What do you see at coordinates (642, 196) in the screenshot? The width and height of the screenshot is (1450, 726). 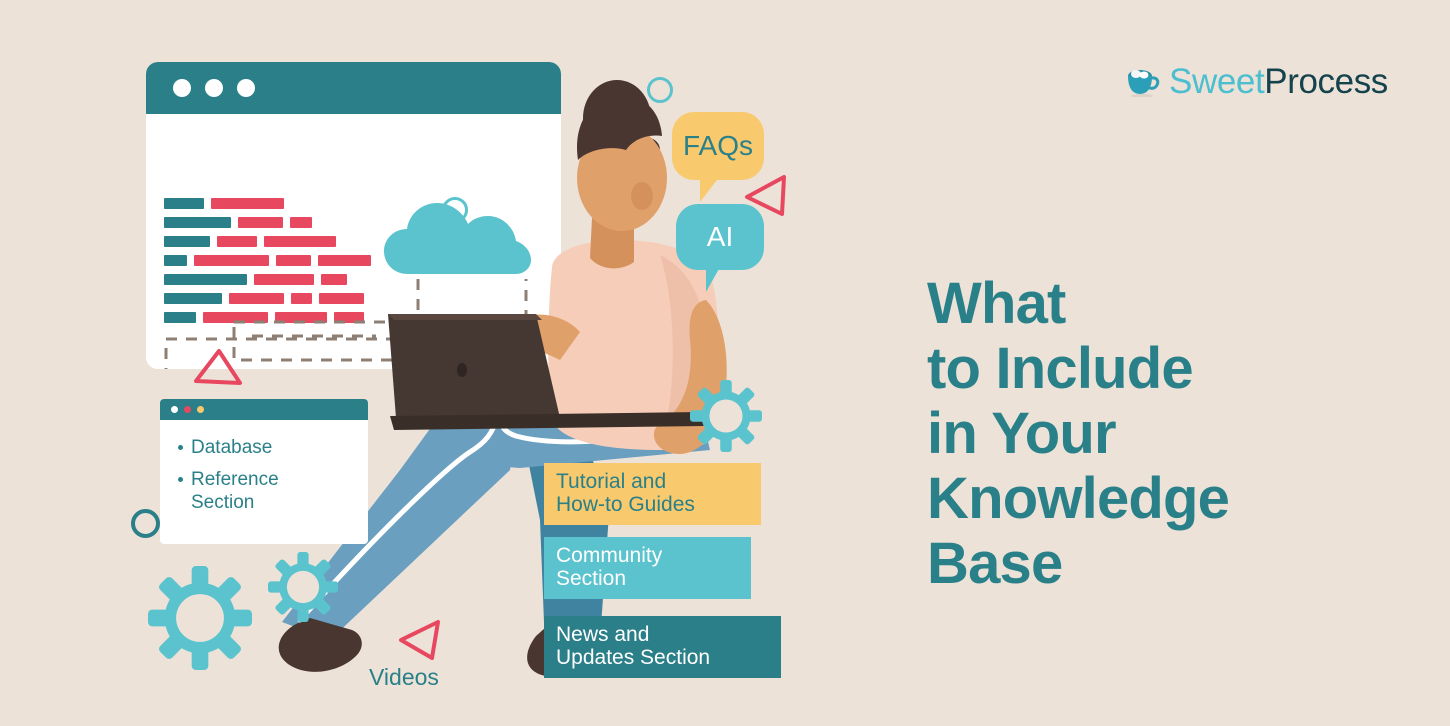 I see `ear` at bounding box center [642, 196].